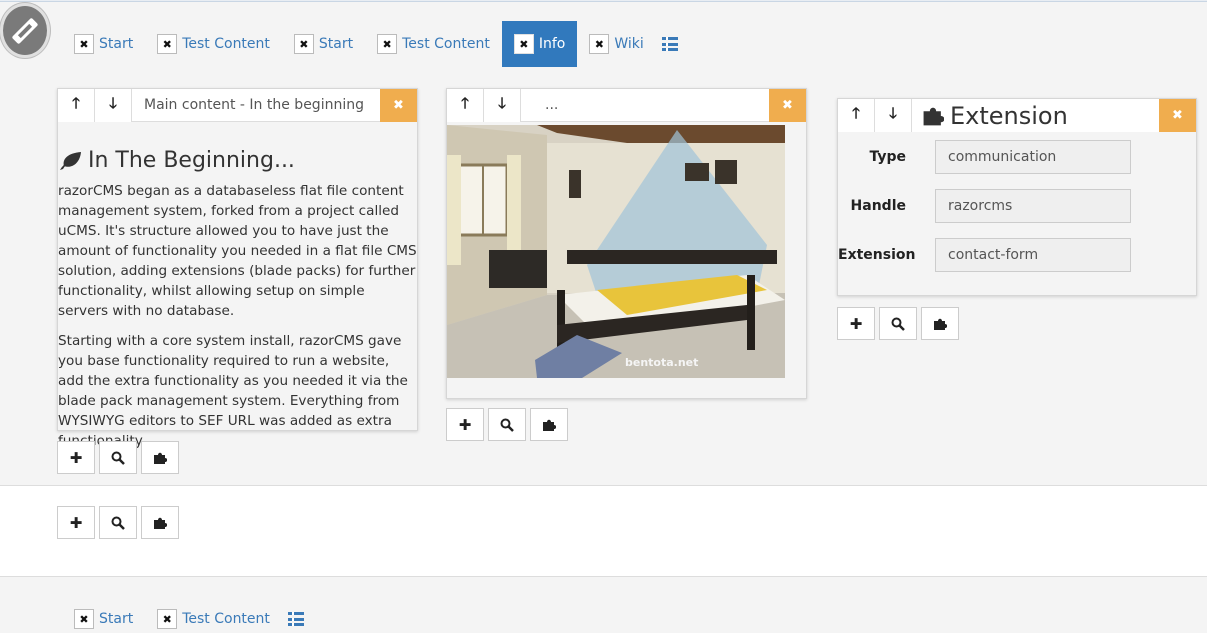 The width and height of the screenshot is (1207, 633). Describe the element at coordinates (1009, 115) in the screenshot. I see `extension-title-text: Extension` at that location.